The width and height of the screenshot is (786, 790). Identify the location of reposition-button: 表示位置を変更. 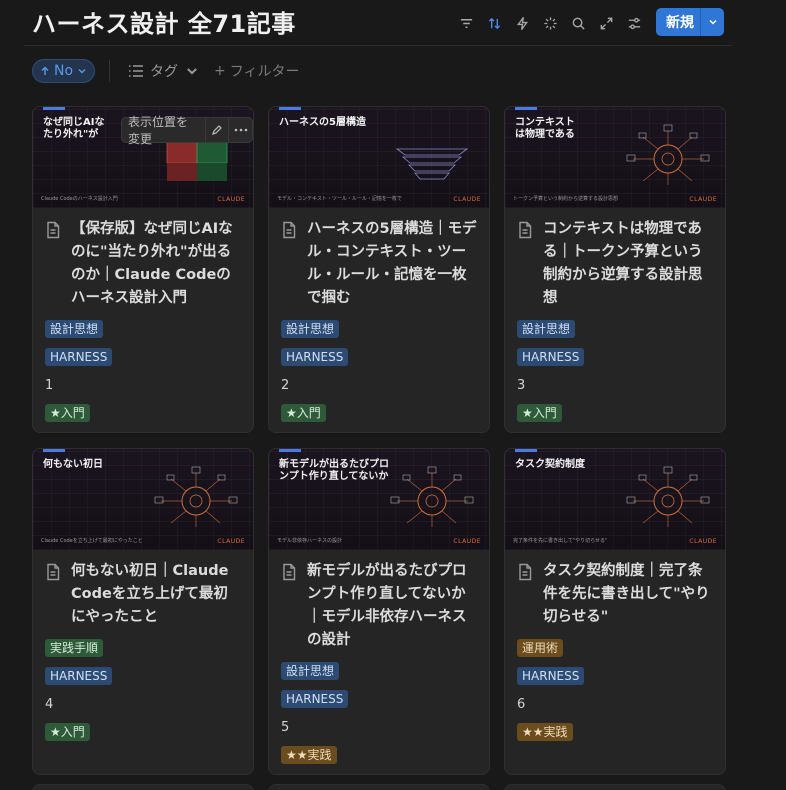
(163, 130).